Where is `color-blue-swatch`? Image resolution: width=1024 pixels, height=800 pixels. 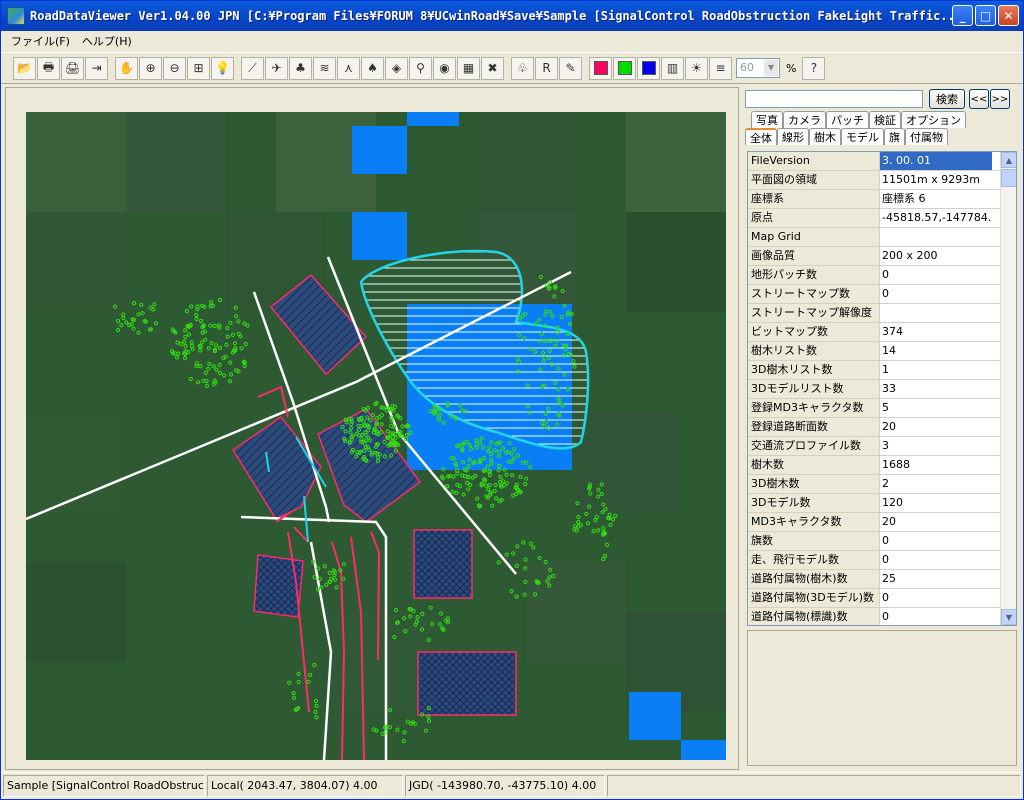 color-blue-swatch is located at coordinates (648, 68).